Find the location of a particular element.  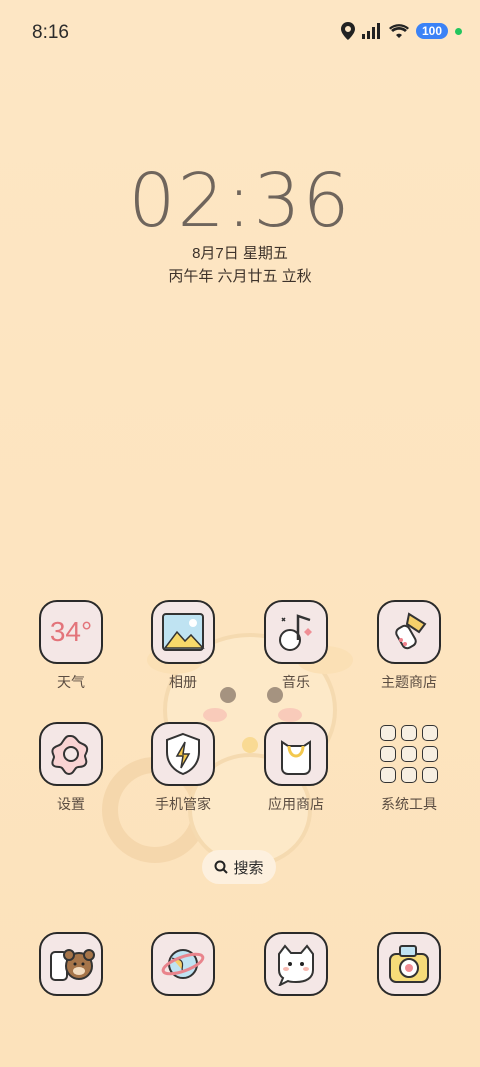

search-icon is located at coordinates (221, 867).